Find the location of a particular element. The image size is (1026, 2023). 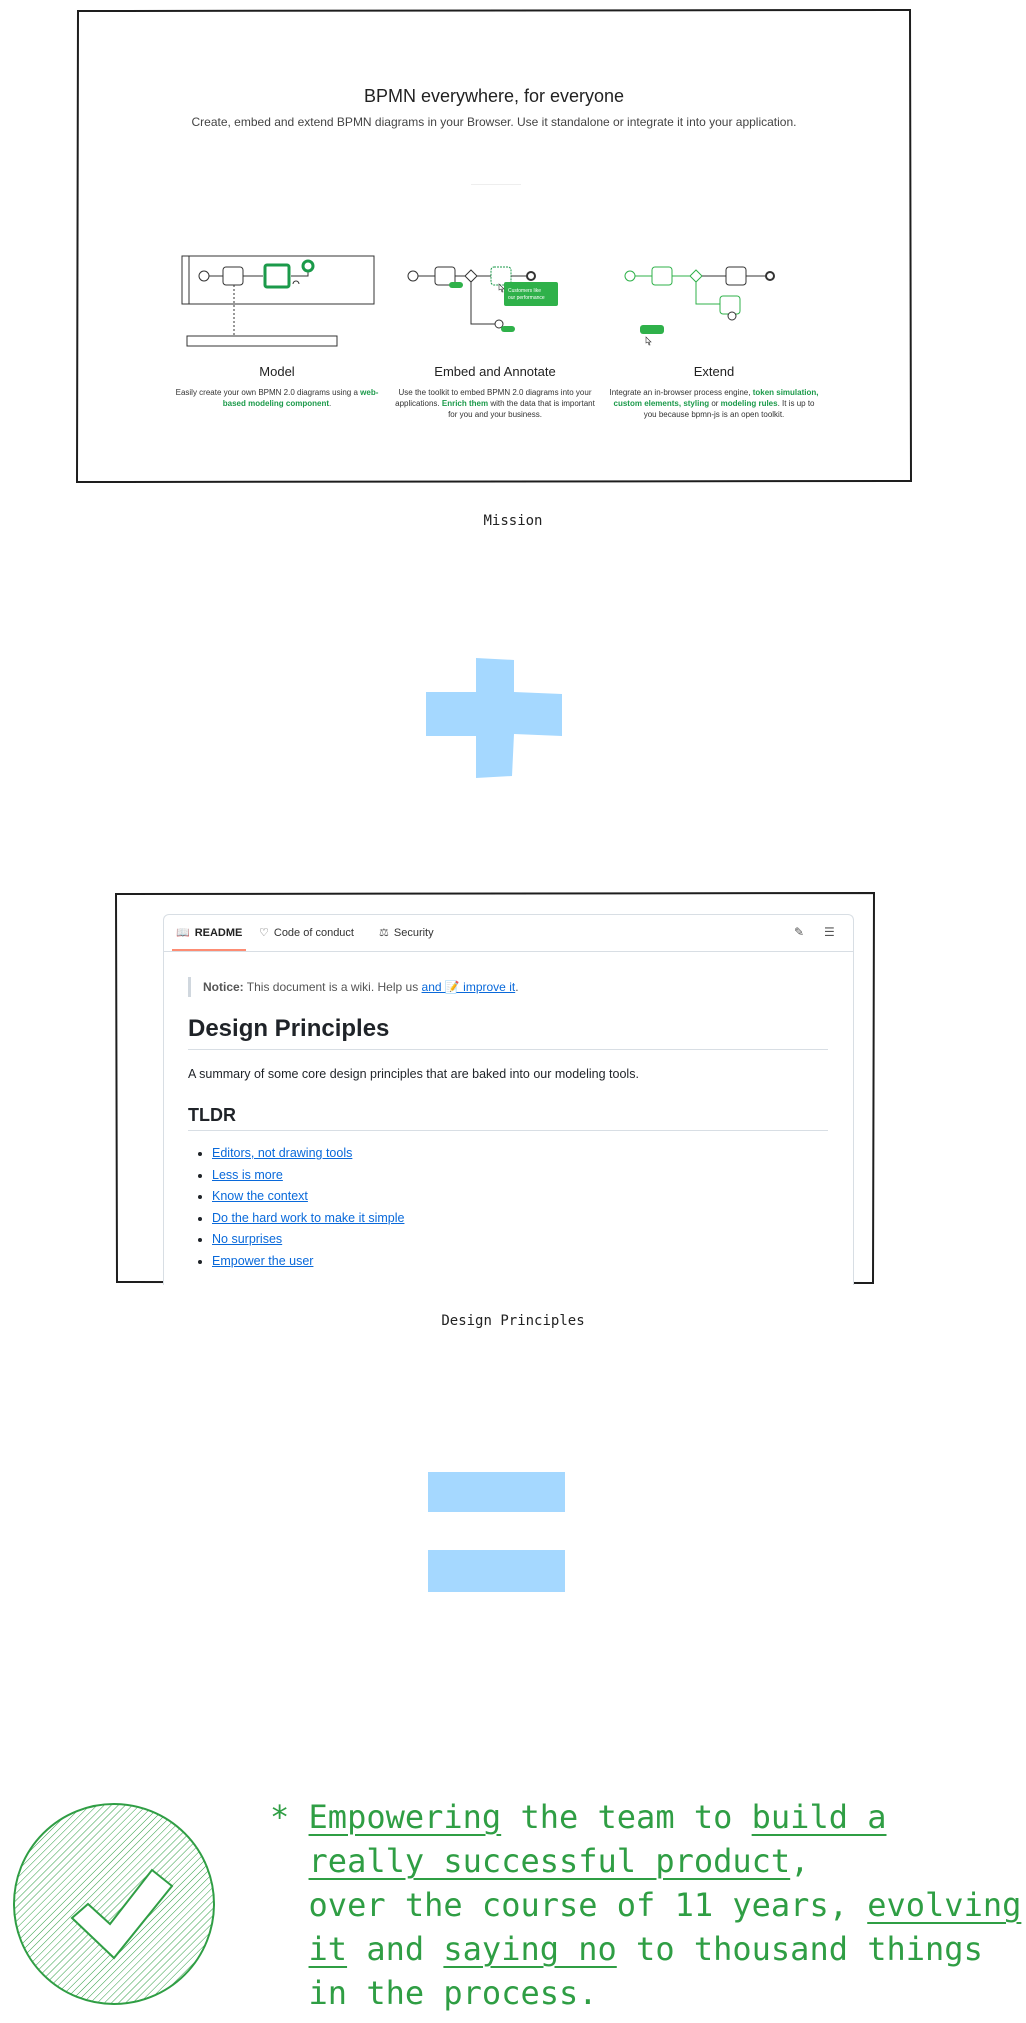

tab-readme: 📖 README is located at coordinates (209, 933).